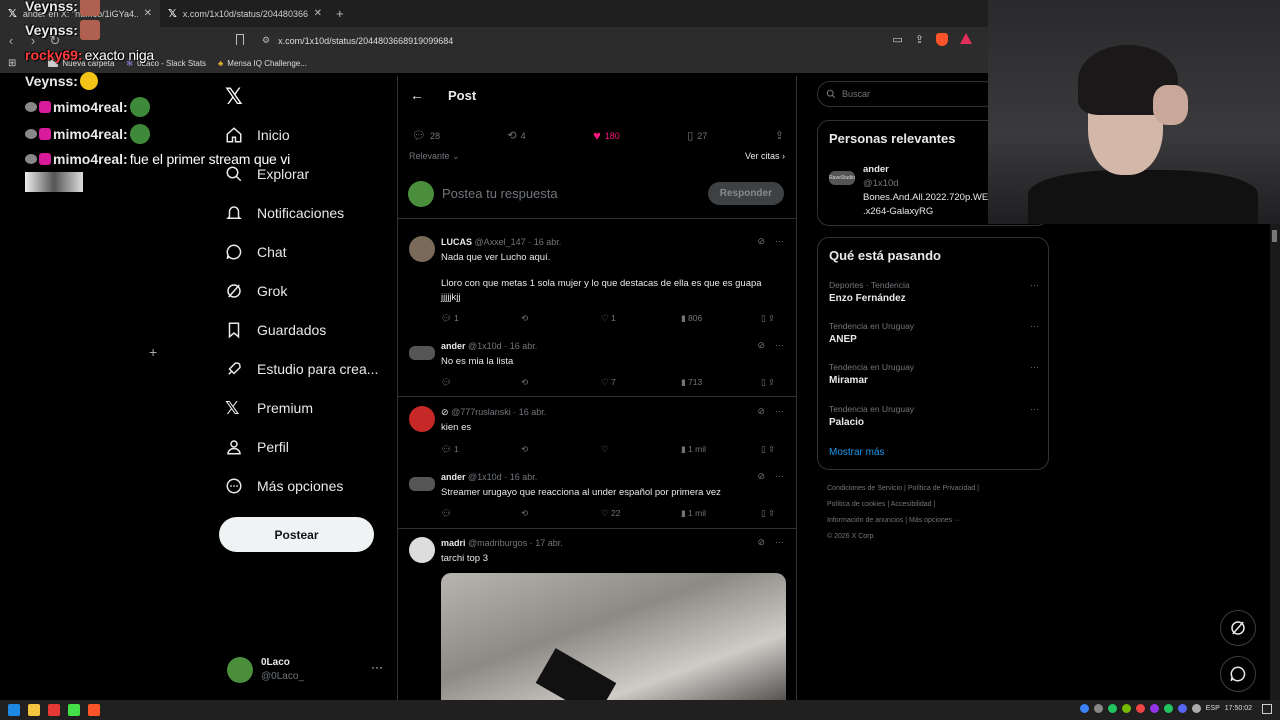 The image size is (1280, 720). What do you see at coordinates (256, 252) in the screenshot?
I see `nav-item-chat: Chat` at bounding box center [256, 252].